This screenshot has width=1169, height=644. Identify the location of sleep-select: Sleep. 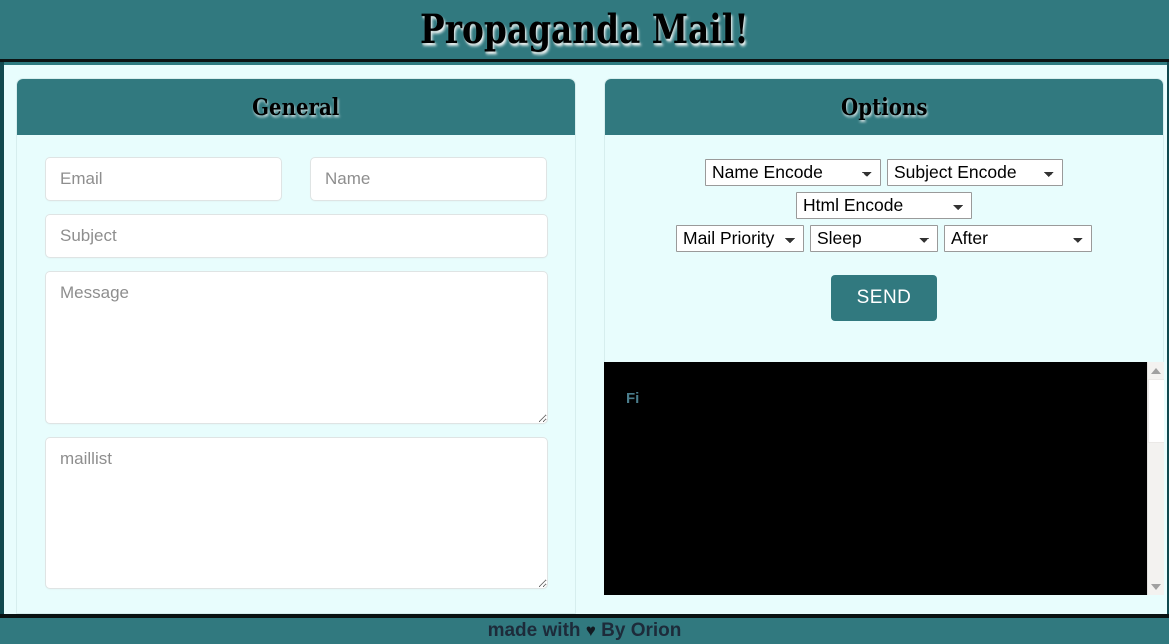
(874, 238).